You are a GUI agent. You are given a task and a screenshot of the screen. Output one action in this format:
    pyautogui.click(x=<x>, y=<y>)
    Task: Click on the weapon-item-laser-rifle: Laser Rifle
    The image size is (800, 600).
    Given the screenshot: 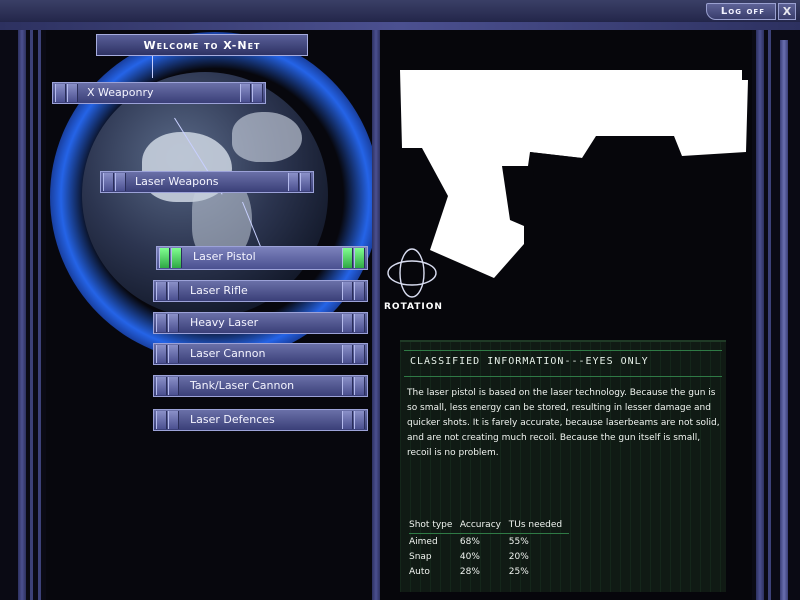 What is the action you would take?
    pyautogui.click(x=260, y=291)
    